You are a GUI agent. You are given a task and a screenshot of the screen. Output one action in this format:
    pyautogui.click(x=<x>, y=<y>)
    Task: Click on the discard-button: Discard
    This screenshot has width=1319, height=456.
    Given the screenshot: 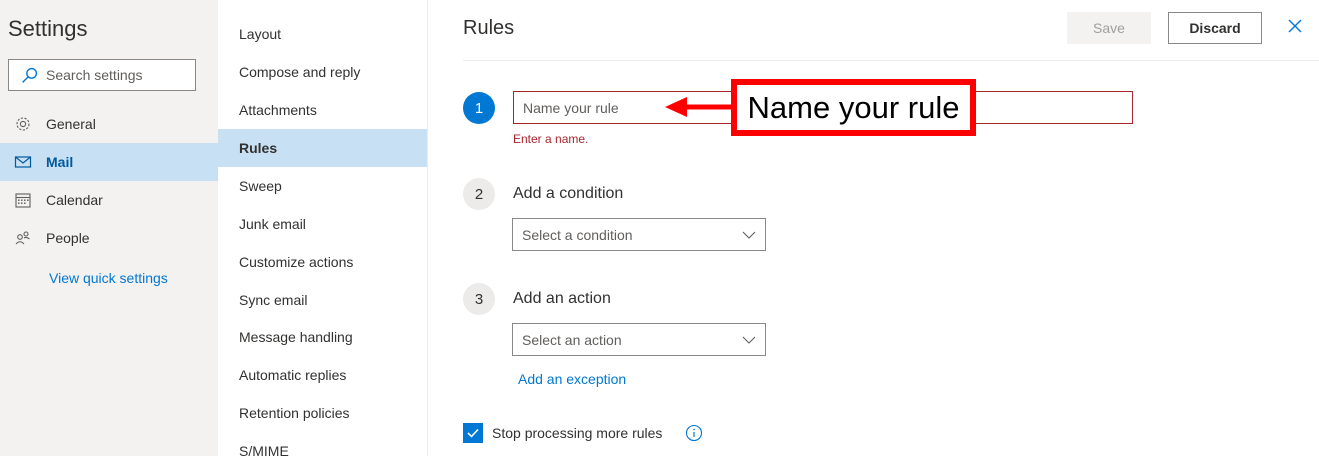 What is the action you would take?
    pyautogui.click(x=1215, y=28)
    